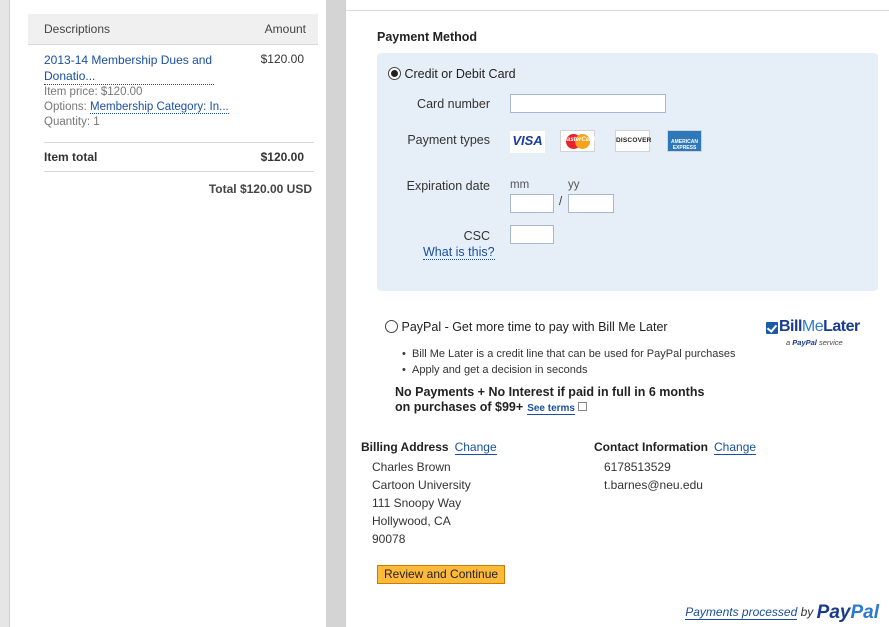 The width and height of the screenshot is (889, 627). What do you see at coordinates (582, 406) in the screenshot?
I see `external-link-icon` at bounding box center [582, 406].